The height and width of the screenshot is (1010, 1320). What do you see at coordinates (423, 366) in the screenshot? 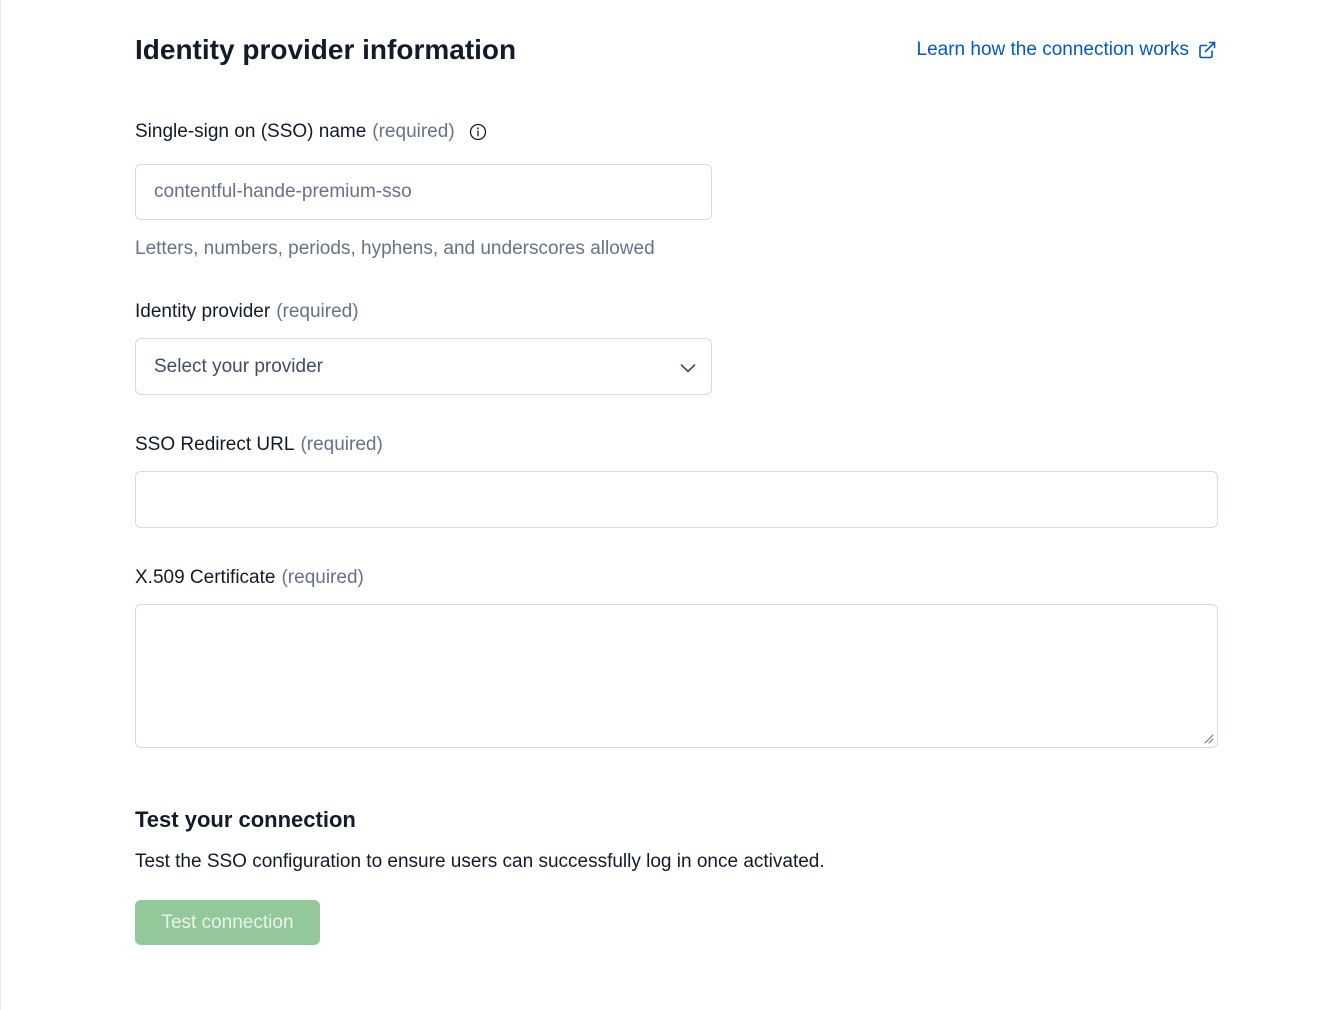
I see `identity-provider-select: Select your provider` at bounding box center [423, 366].